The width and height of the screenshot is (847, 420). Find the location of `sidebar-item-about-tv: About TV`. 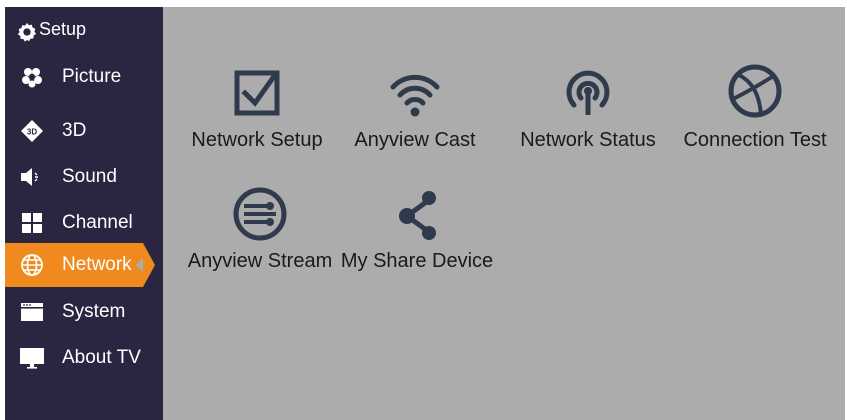

sidebar-item-about-tv: About TV is located at coordinates (84, 358).